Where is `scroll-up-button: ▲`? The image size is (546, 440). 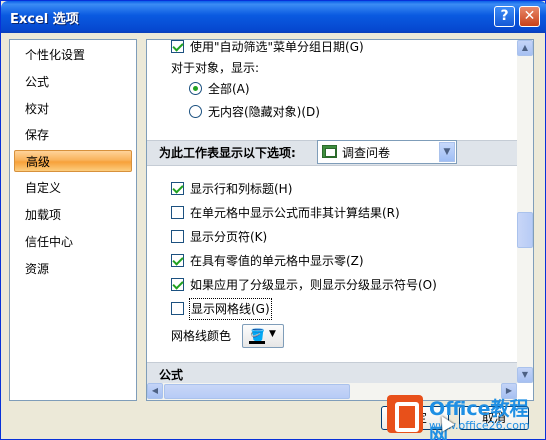 scroll-up-button: ▲ is located at coordinates (525, 48).